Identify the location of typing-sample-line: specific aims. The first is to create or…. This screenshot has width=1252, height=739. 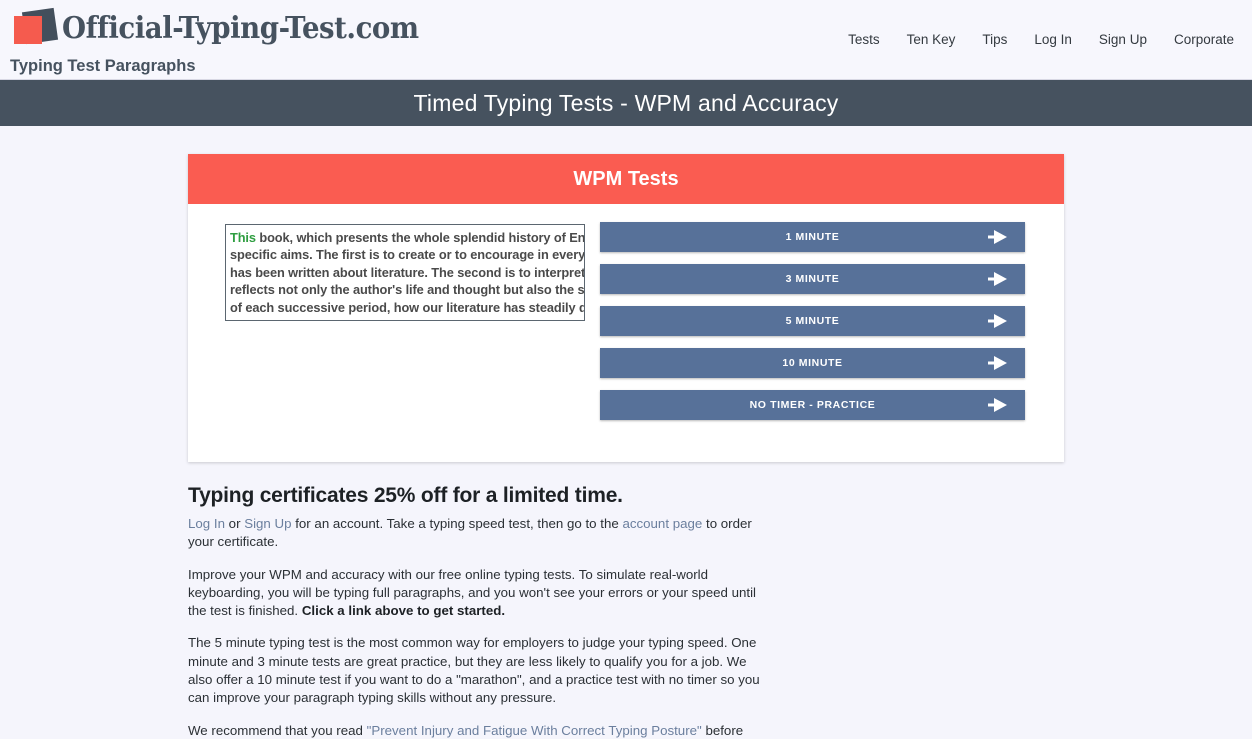
(407, 255).